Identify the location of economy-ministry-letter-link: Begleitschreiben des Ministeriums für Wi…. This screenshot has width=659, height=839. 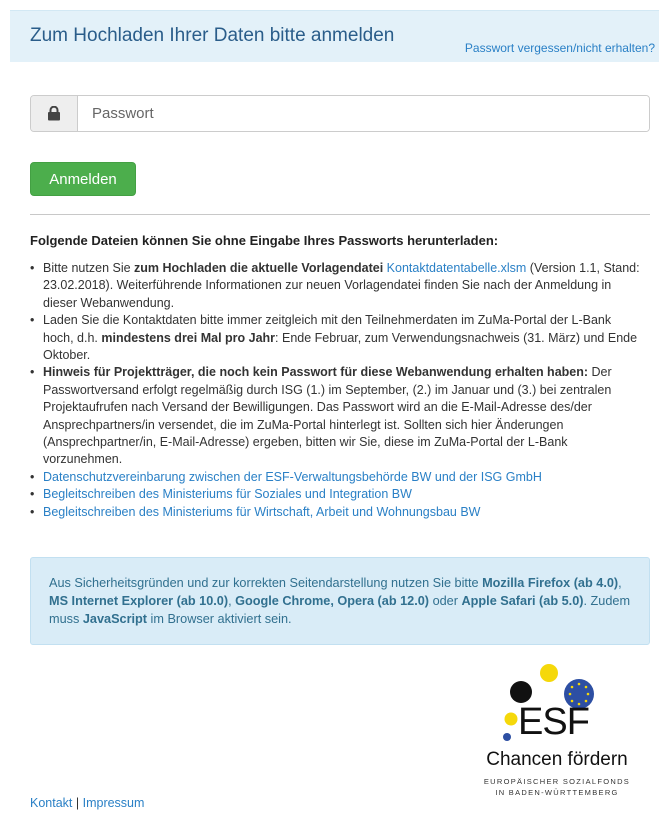
(261, 512).